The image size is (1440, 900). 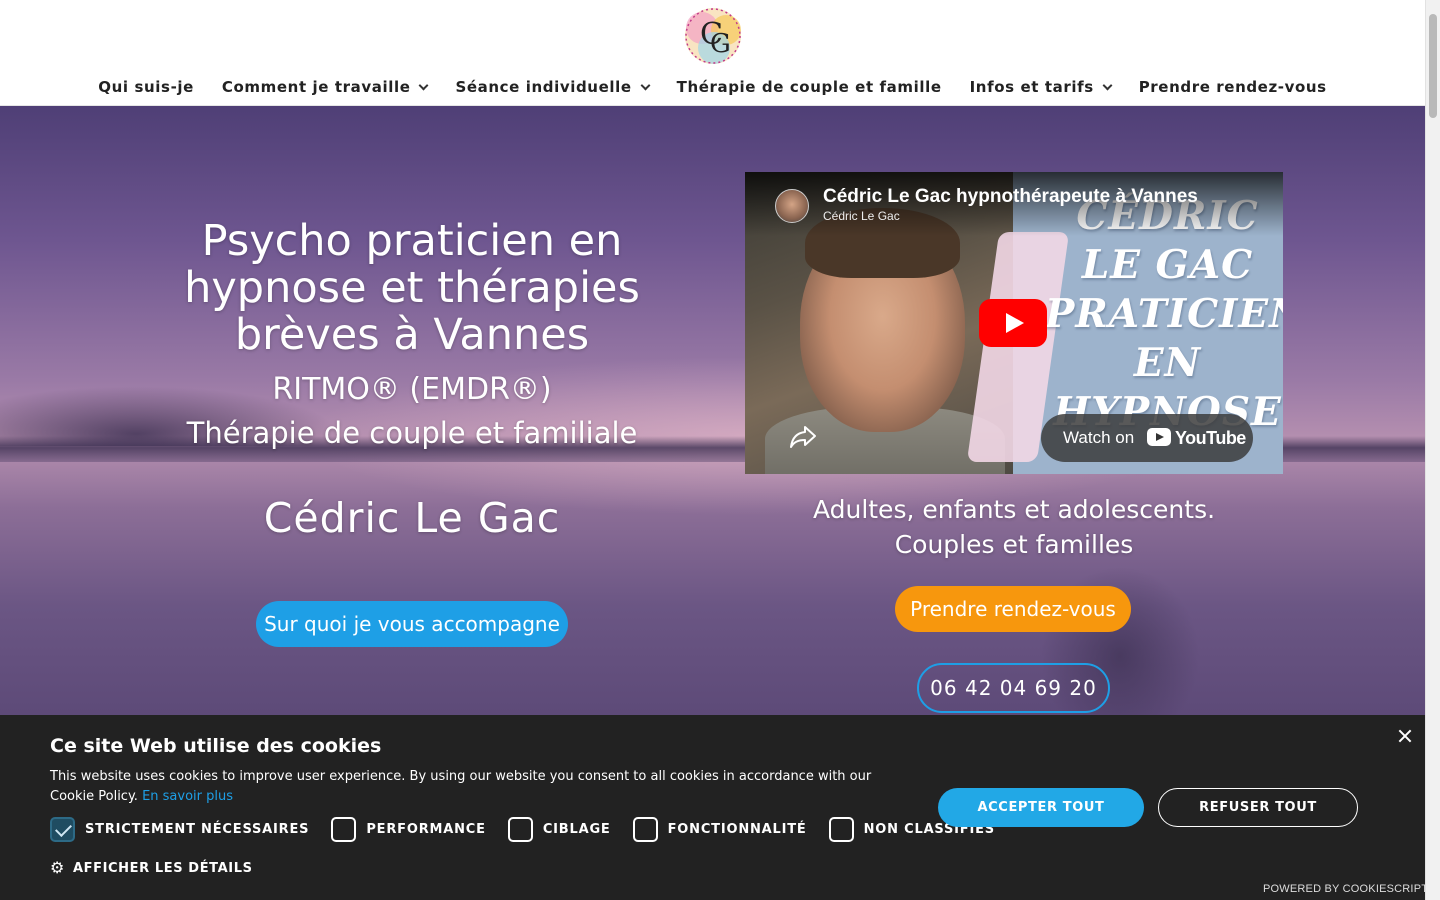 I want to click on share-icon, so click(x=803, y=437).